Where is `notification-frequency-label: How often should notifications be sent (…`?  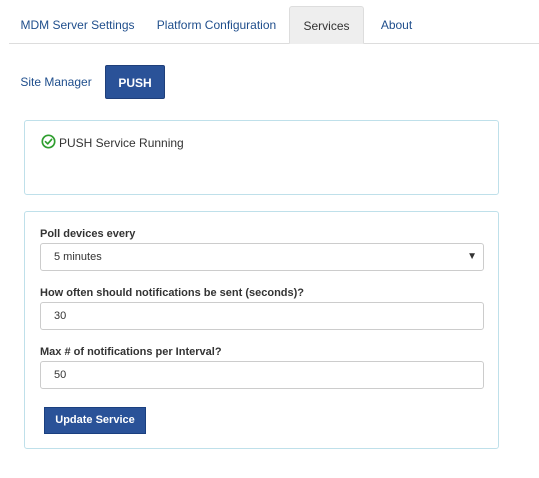
notification-frequency-label: How often should notifications be sent (… is located at coordinates (172, 293).